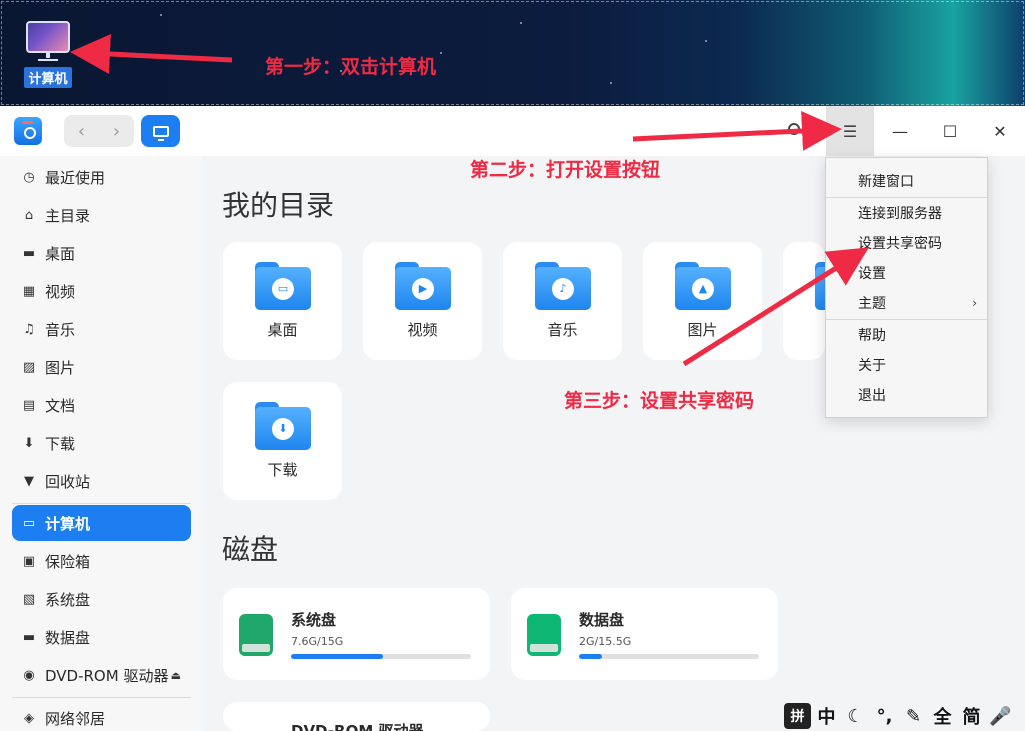 The height and width of the screenshot is (731, 1025). Describe the element at coordinates (855, 716) in the screenshot. I see `moon-icon: ☾` at that location.